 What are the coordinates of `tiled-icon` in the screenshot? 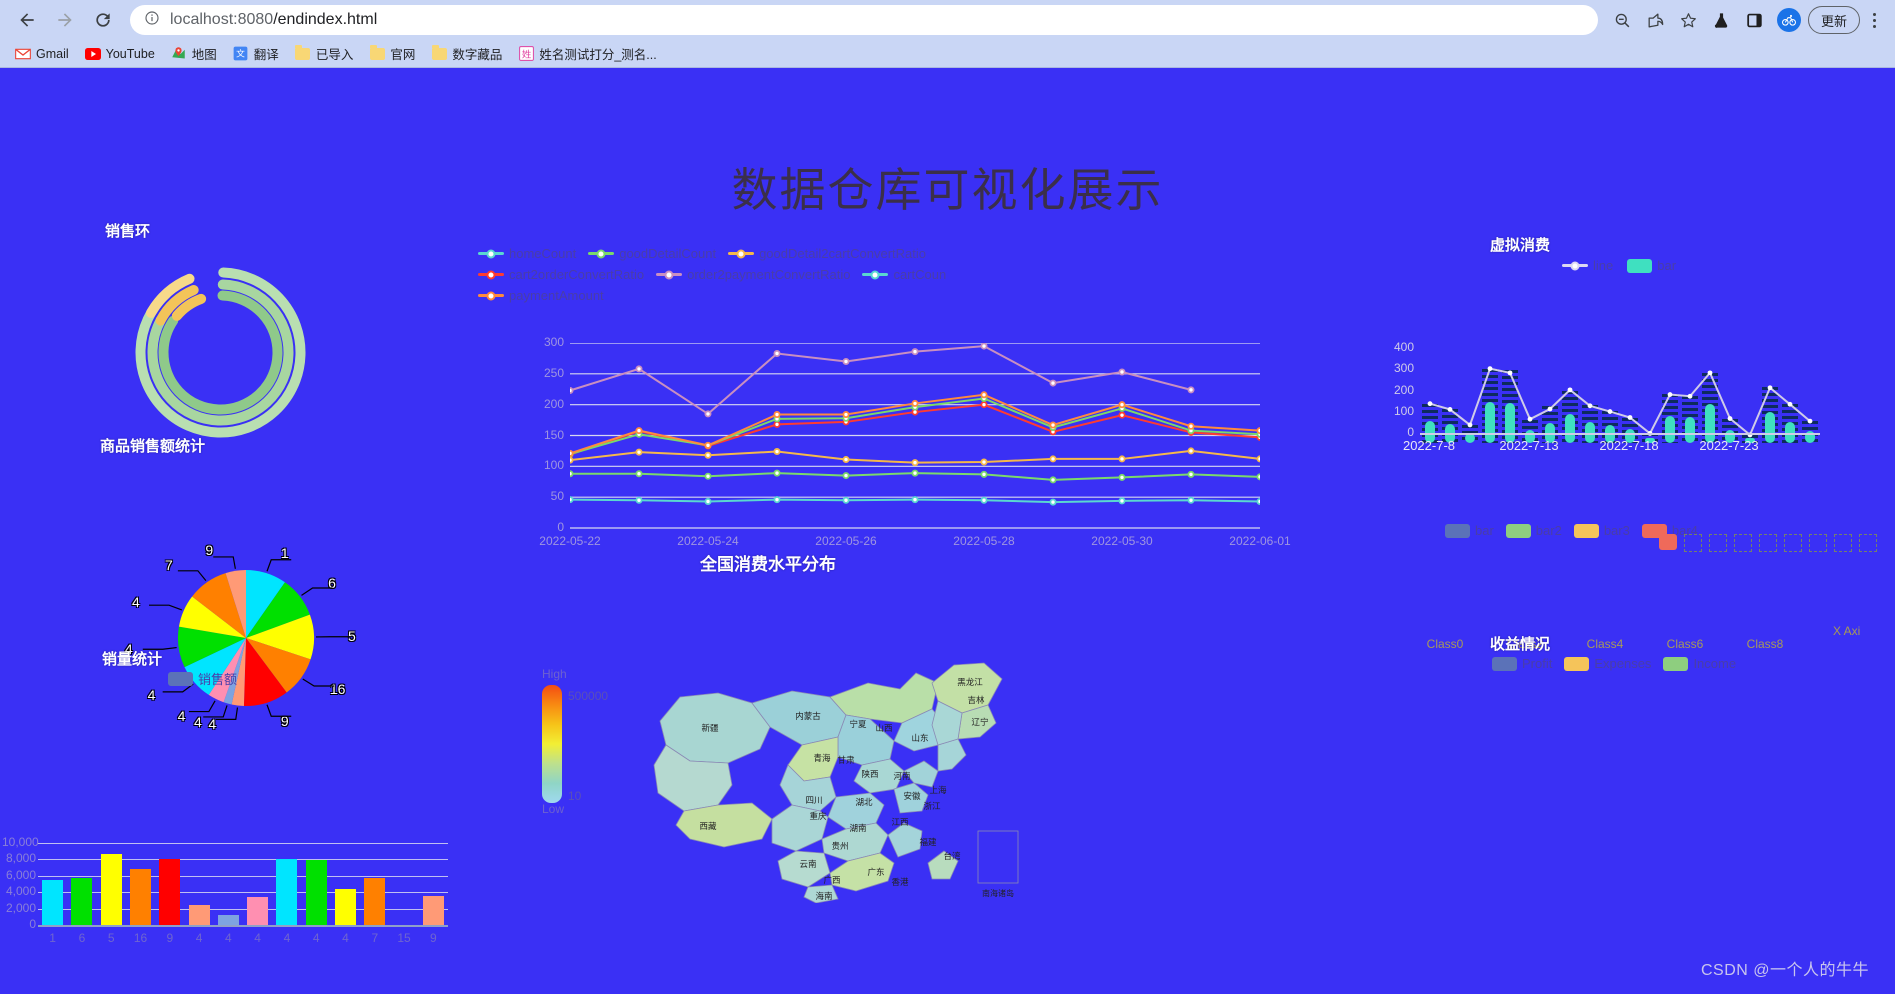 It's located at (1693, 543).